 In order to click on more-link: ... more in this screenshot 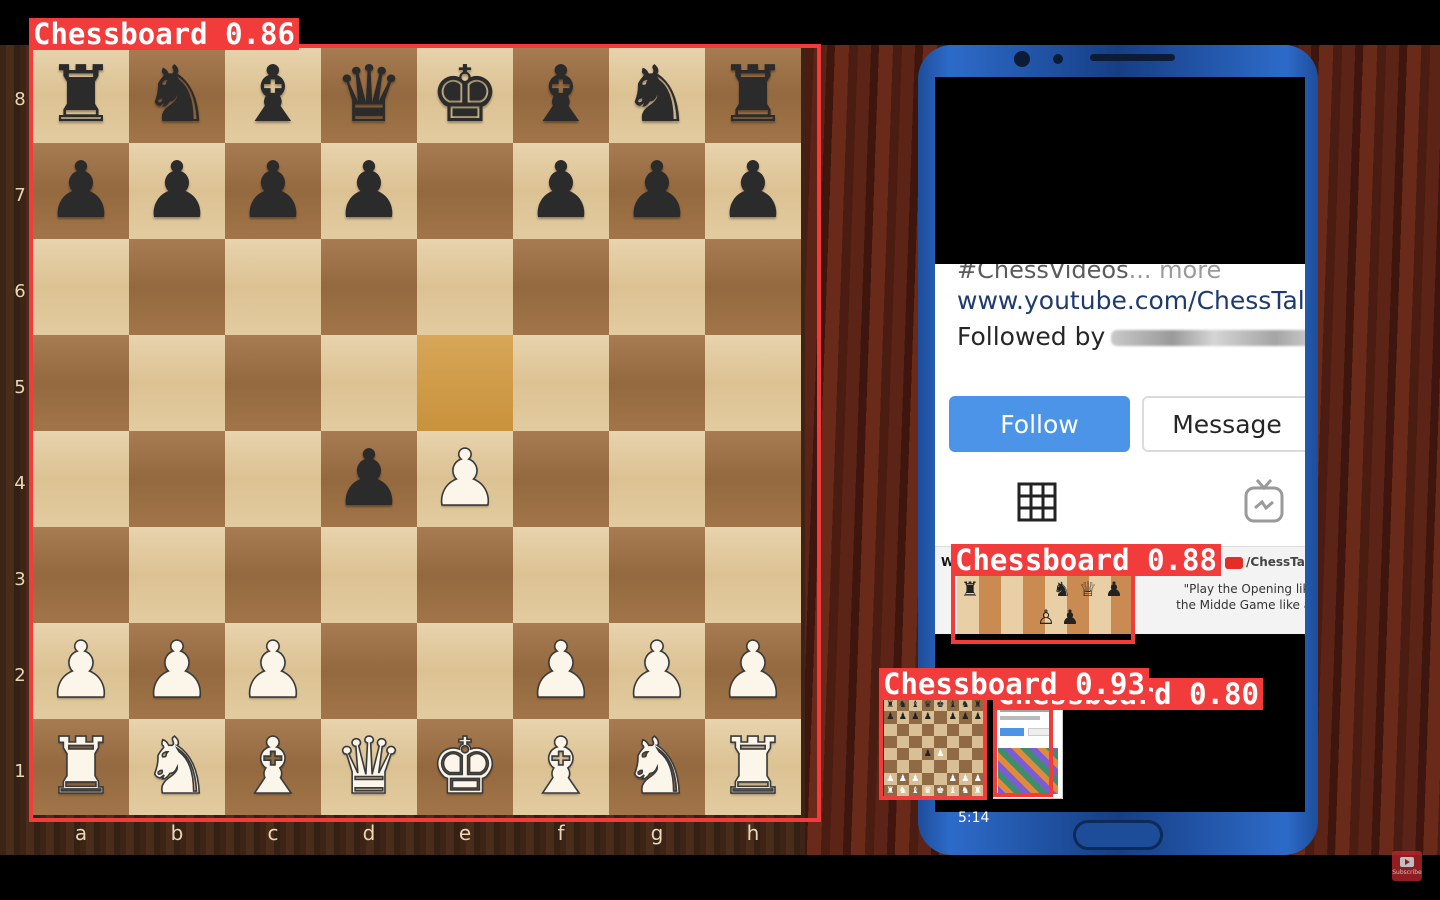, I will do `click(1175, 274)`.